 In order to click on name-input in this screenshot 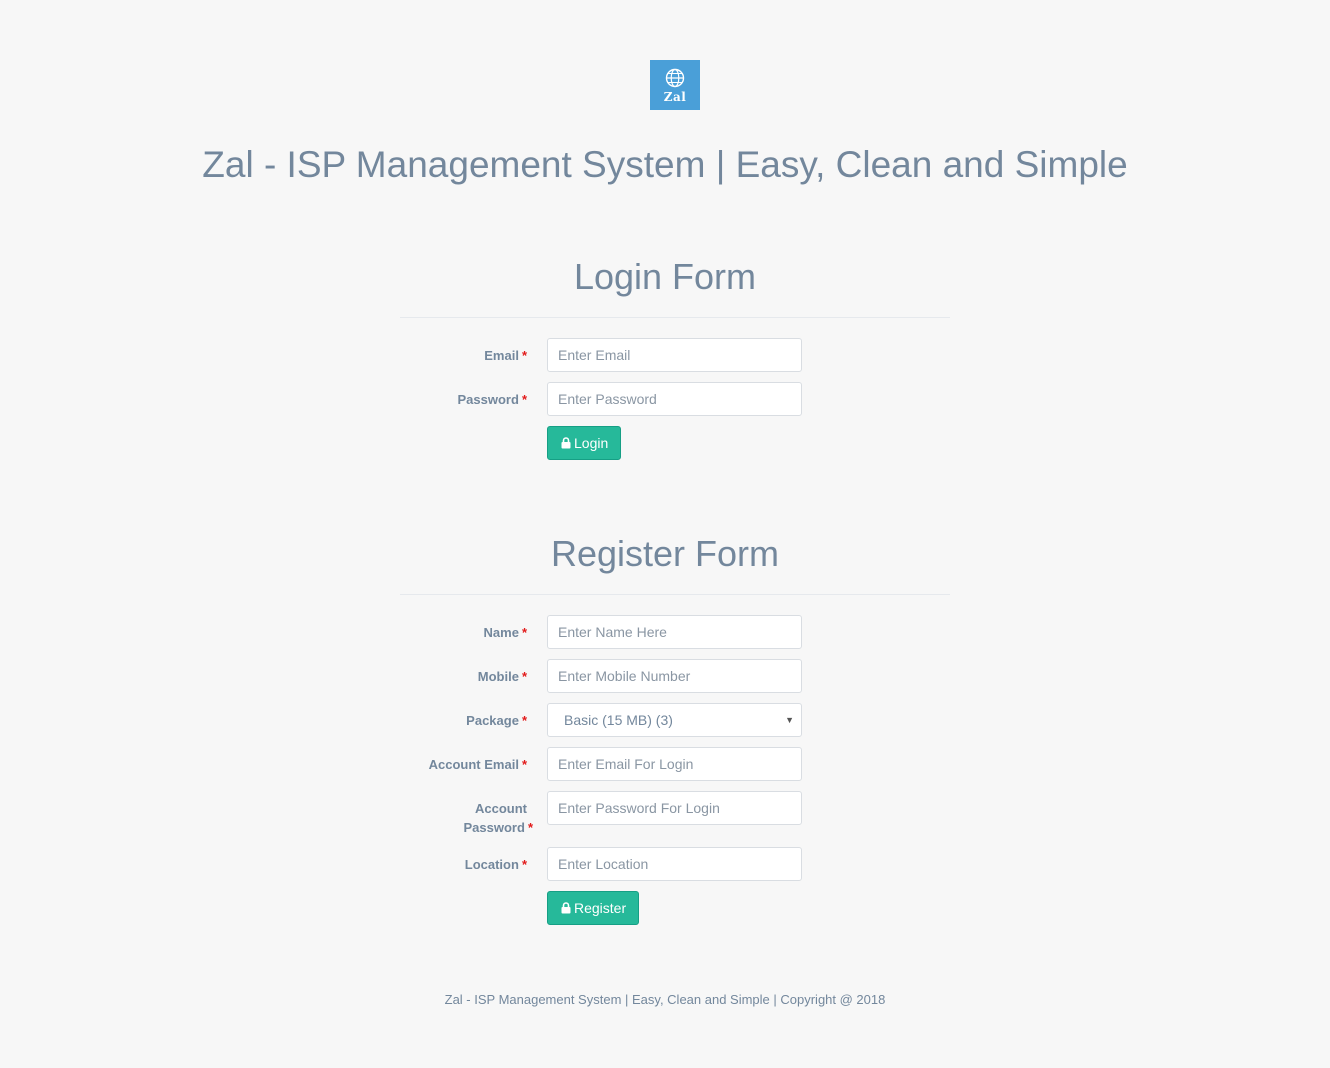, I will do `click(674, 632)`.